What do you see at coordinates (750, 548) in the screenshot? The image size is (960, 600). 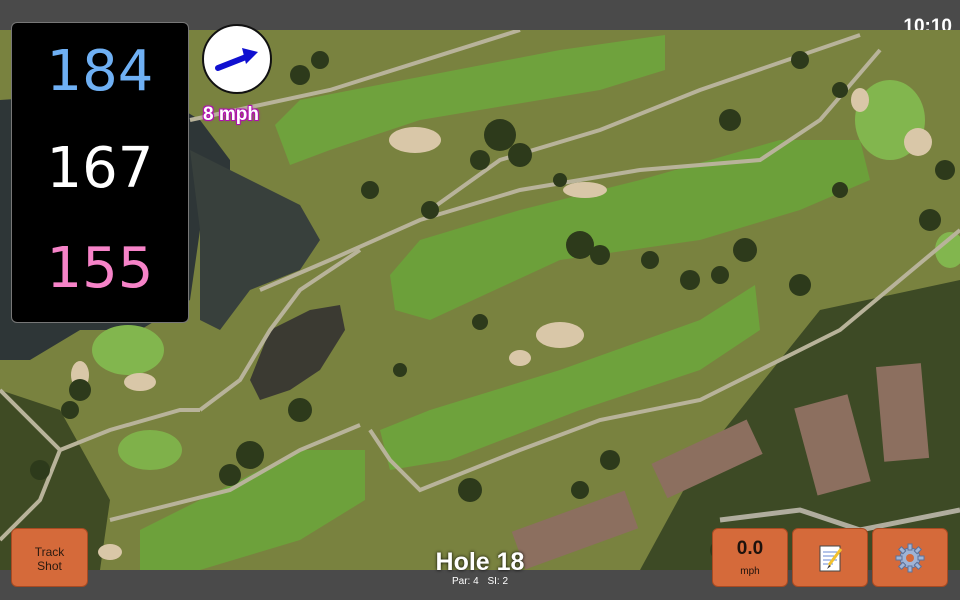 I see `speed-value: 0.0` at bounding box center [750, 548].